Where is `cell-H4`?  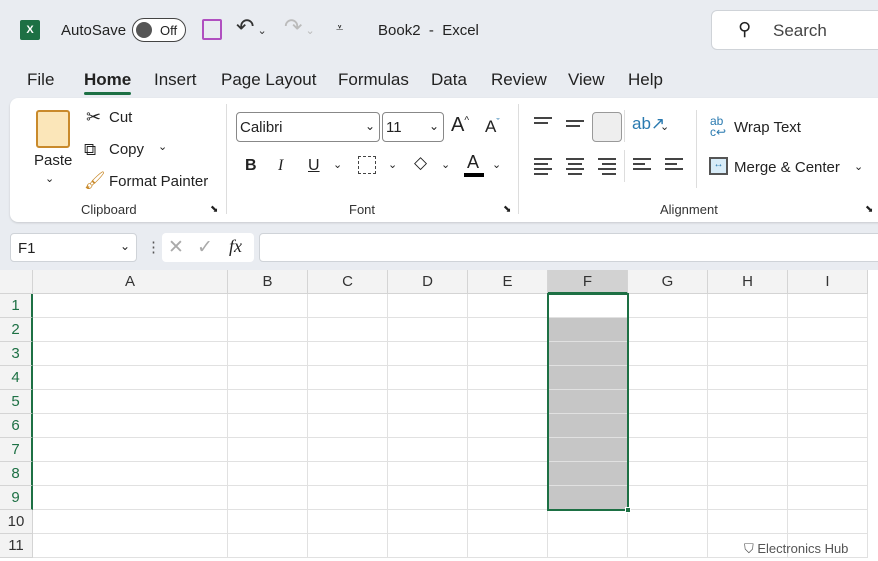
cell-H4 is located at coordinates (748, 378).